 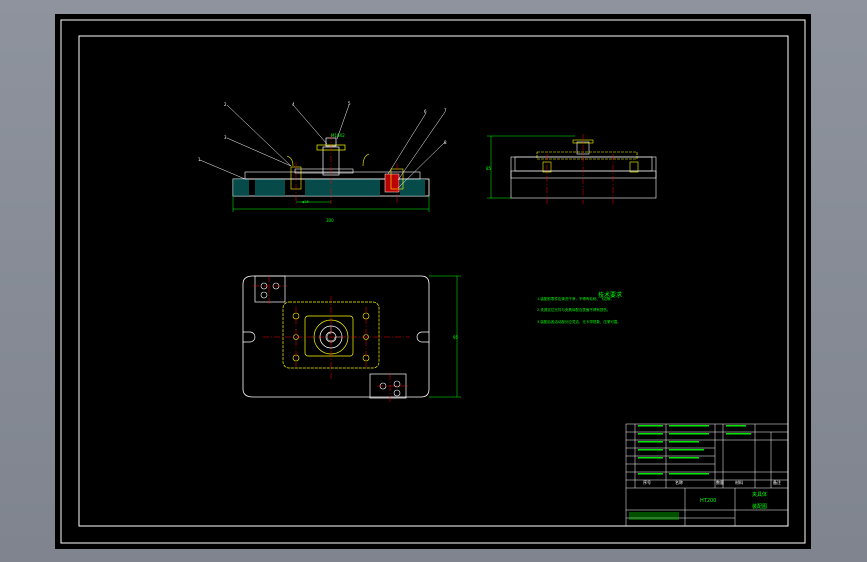 I want to click on title-label-remark: 备注, so click(x=777, y=482).